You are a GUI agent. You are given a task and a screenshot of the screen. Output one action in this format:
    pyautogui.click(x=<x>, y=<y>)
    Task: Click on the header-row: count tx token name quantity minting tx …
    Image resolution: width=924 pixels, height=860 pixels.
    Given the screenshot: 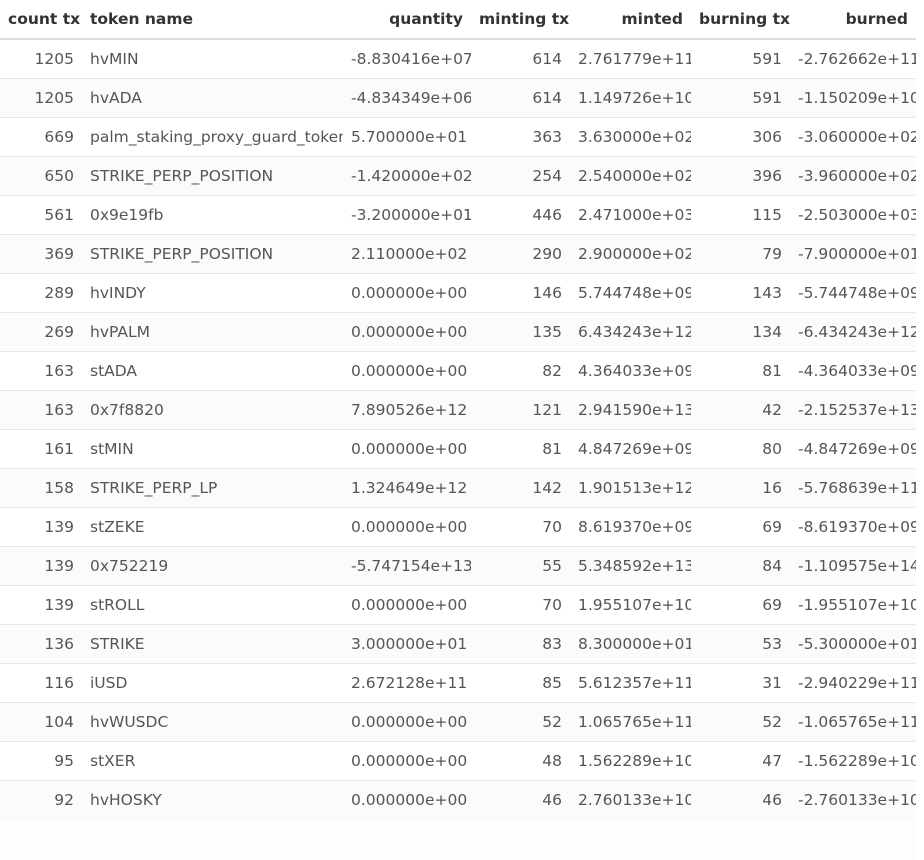 What is the action you would take?
    pyautogui.click(x=458, y=20)
    